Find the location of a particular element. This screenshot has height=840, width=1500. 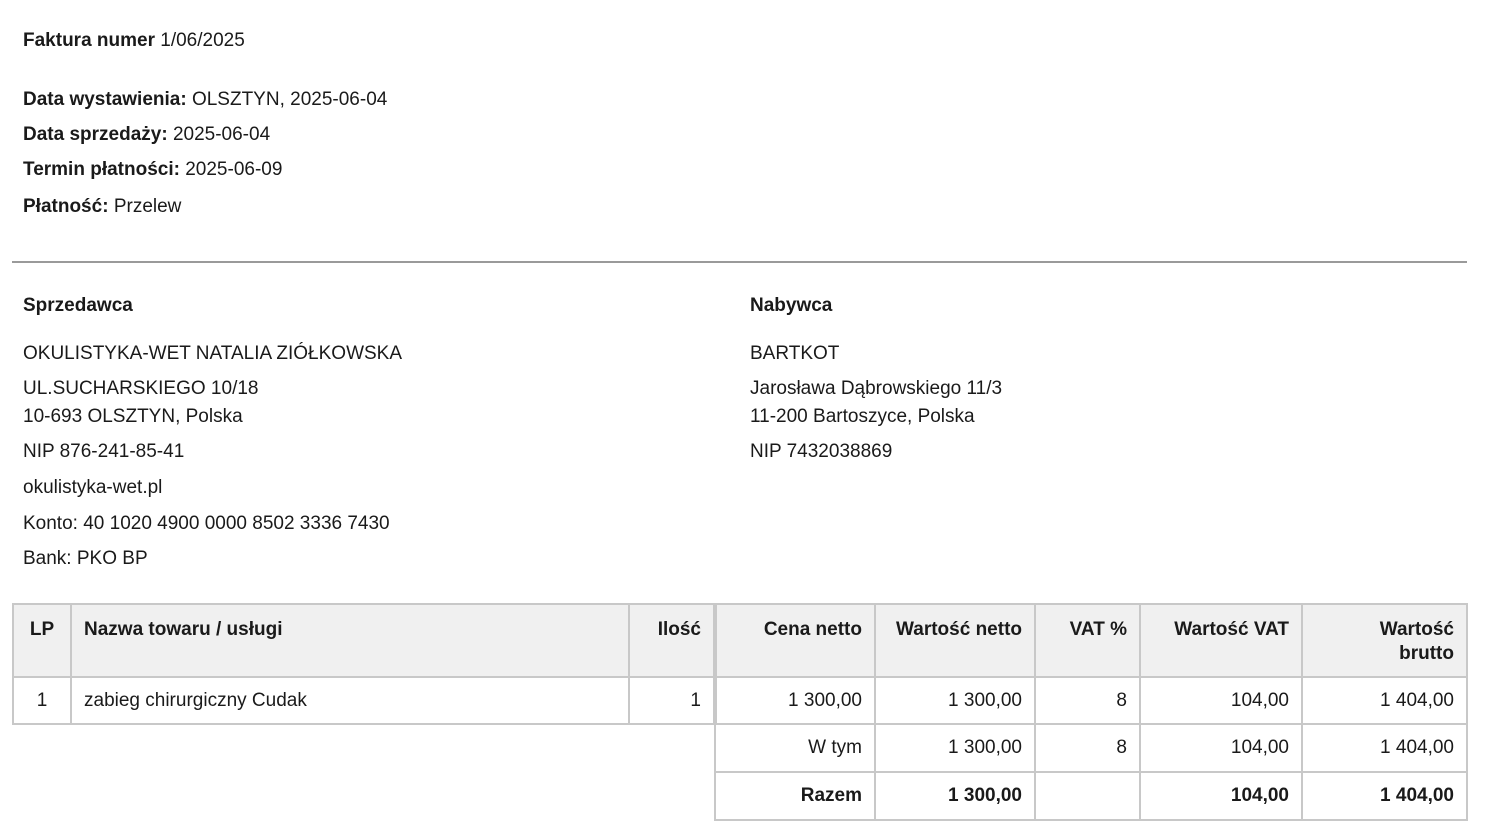

payment-value: Przelew is located at coordinates (147, 206).